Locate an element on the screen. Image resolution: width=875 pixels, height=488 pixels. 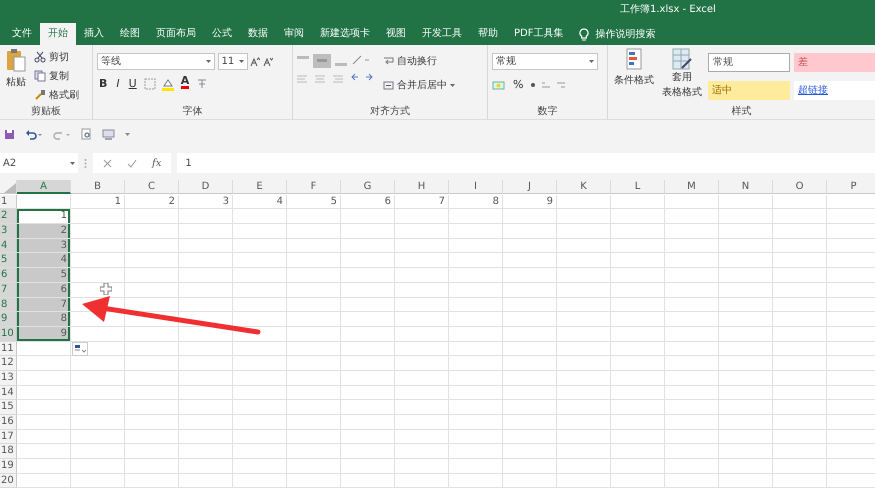
cut-button: 剪切 is located at coordinates (56, 57).